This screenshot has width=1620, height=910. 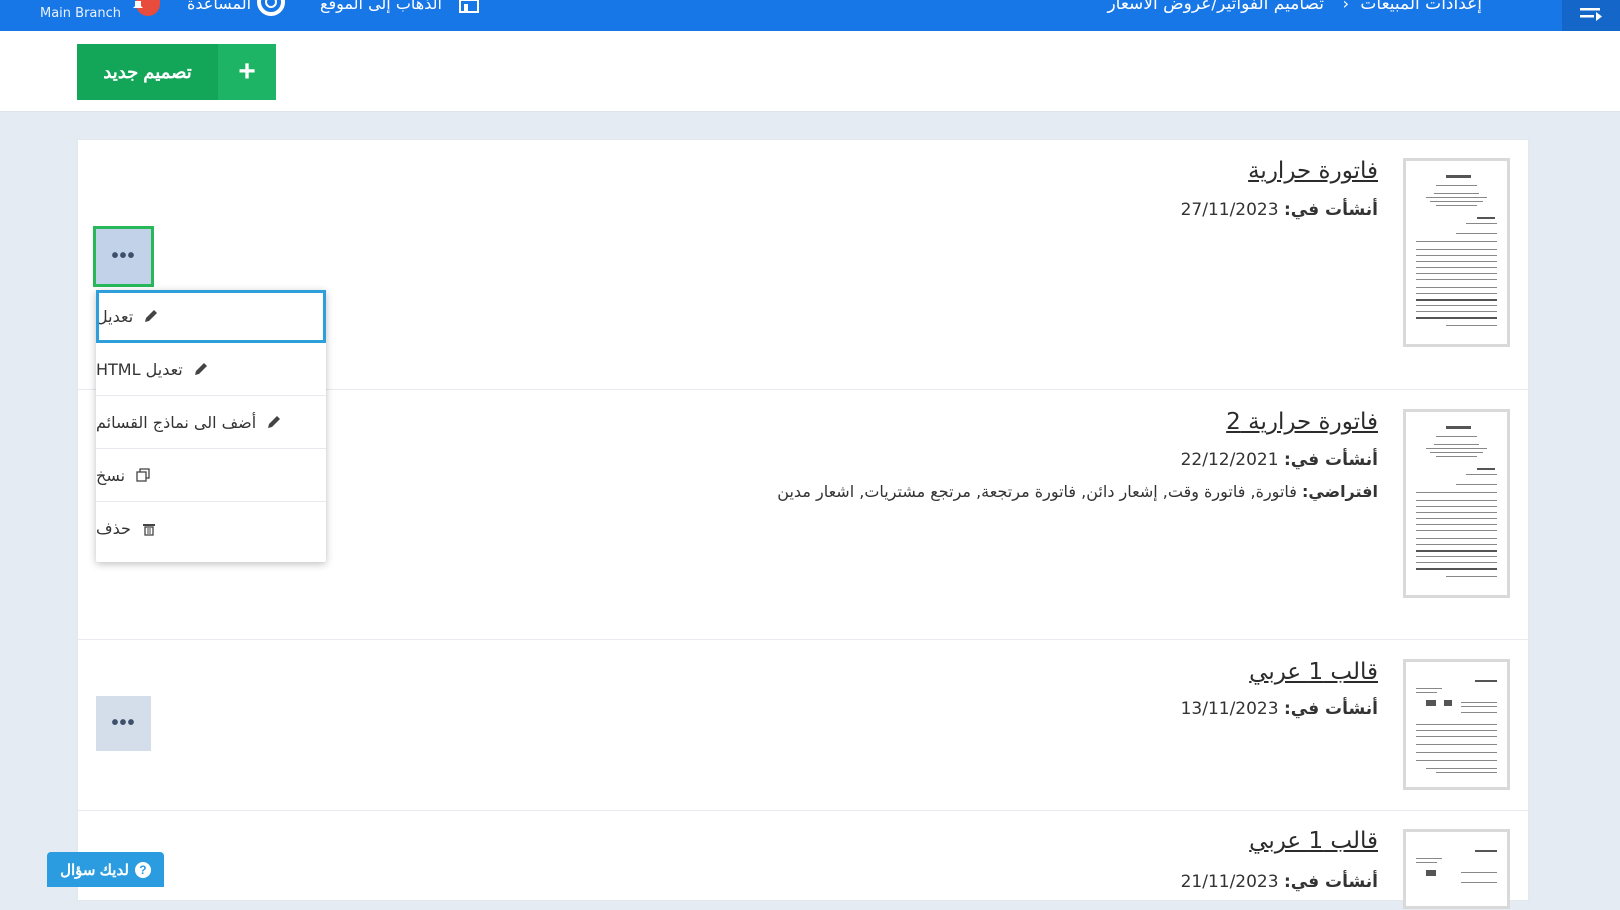 I want to click on template-title-link: فاتورة حرارية 2, so click(x=1302, y=422).